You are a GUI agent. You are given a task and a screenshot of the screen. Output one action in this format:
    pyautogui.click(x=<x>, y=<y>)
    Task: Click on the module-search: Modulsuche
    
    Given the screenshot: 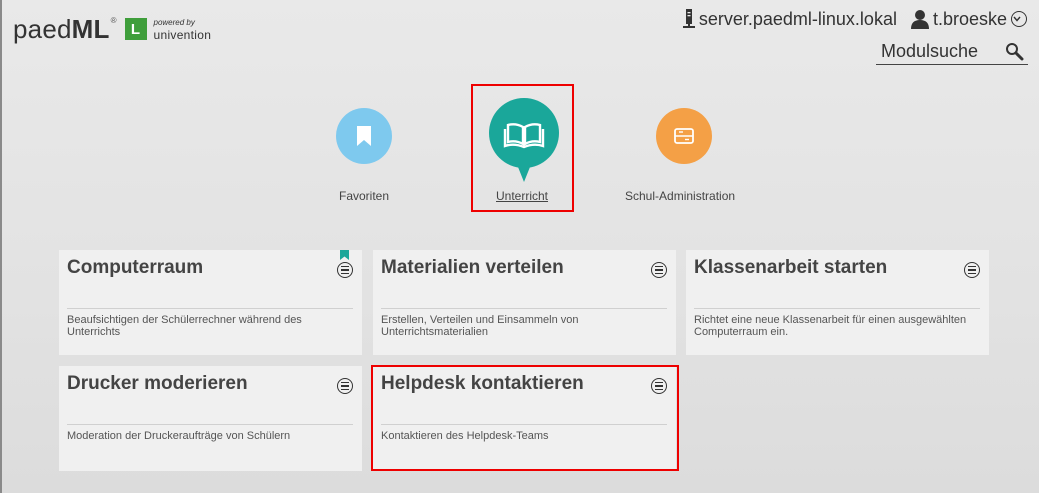 What is the action you would take?
    pyautogui.click(x=952, y=51)
    